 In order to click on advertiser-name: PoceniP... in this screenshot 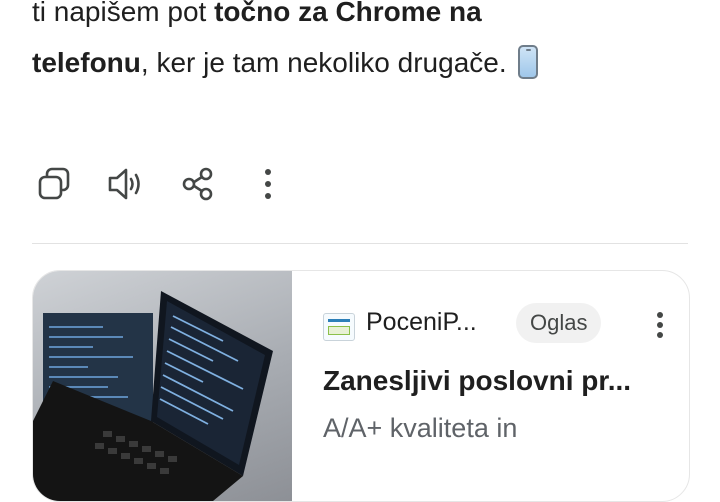, I will do `click(421, 322)`.